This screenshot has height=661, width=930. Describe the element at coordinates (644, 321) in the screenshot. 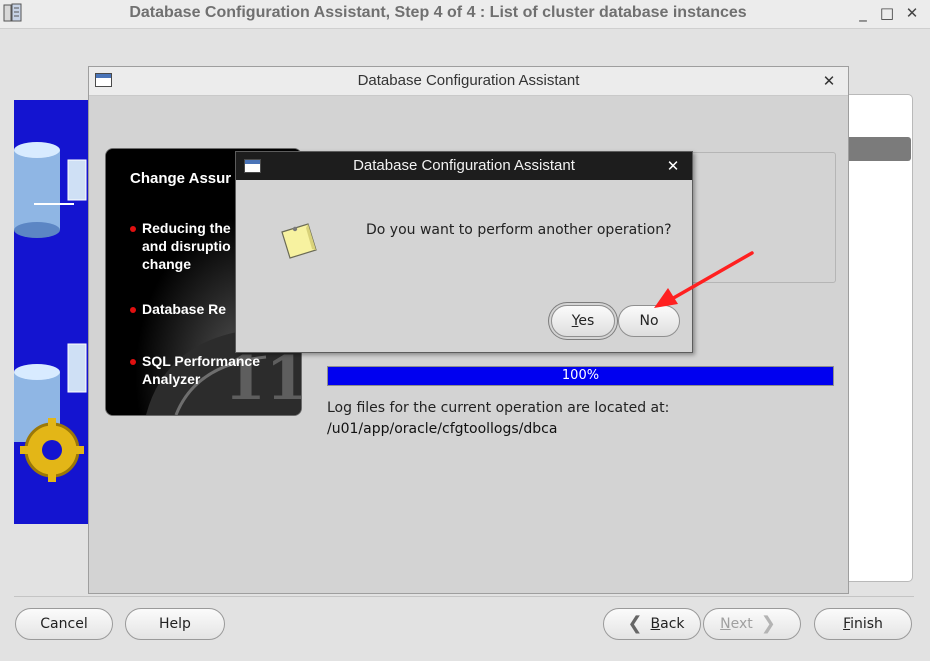

I see `no-accel: N` at that location.